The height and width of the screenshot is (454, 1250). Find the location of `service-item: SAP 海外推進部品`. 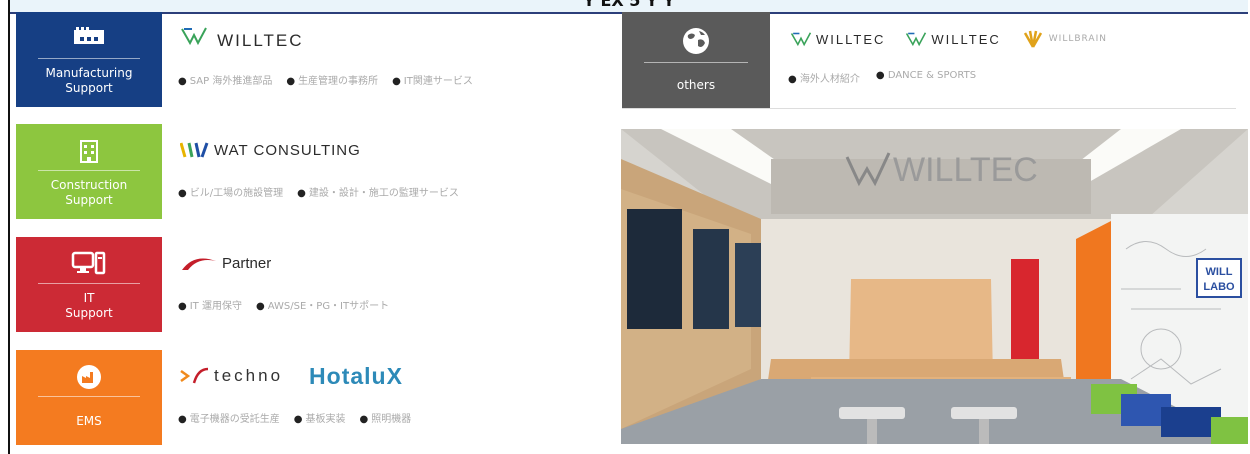

service-item: SAP 海外推進部品 is located at coordinates (225, 79).